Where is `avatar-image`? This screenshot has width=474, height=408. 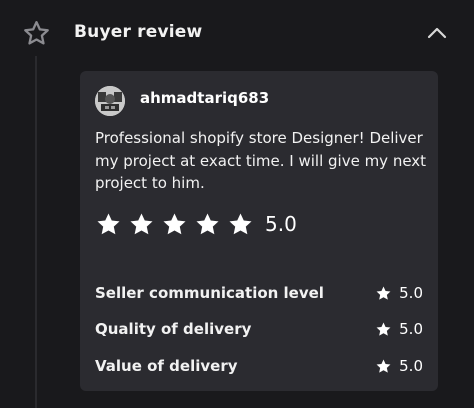
avatar-image is located at coordinates (110, 101).